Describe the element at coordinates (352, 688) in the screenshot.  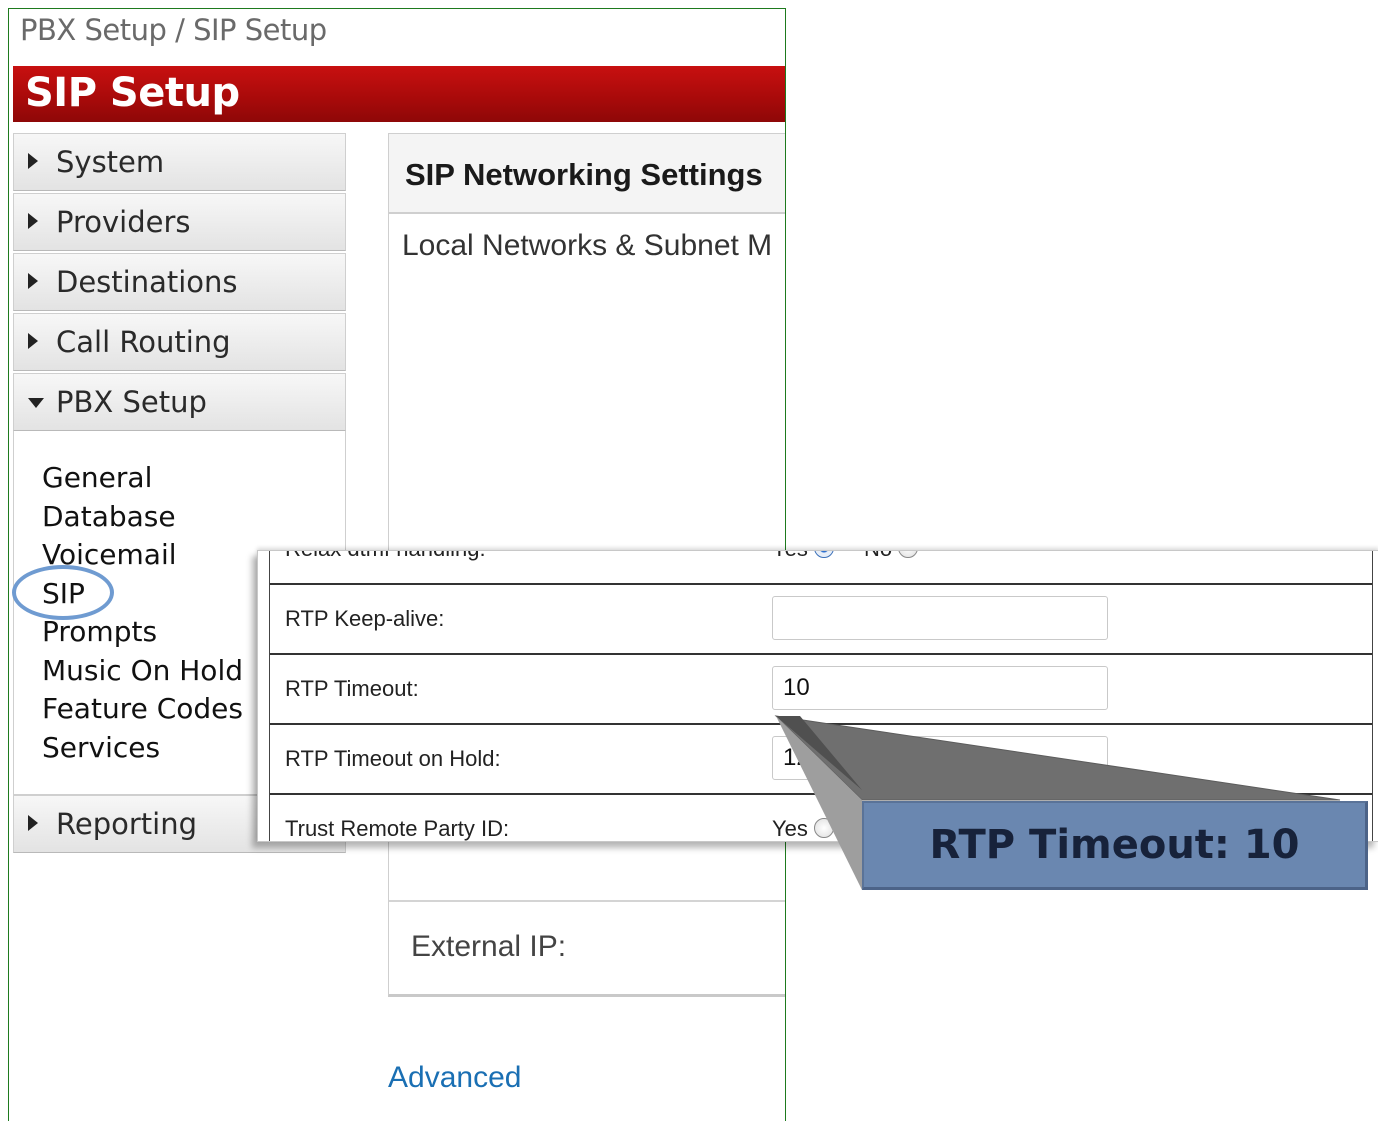
I see `rtp-timeout-label: RTP Timeout:` at that location.